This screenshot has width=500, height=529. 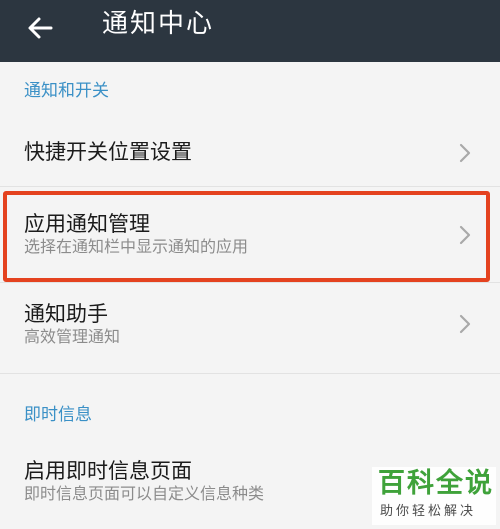 I want to click on row-title: 通知助手, so click(x=66, y=314).